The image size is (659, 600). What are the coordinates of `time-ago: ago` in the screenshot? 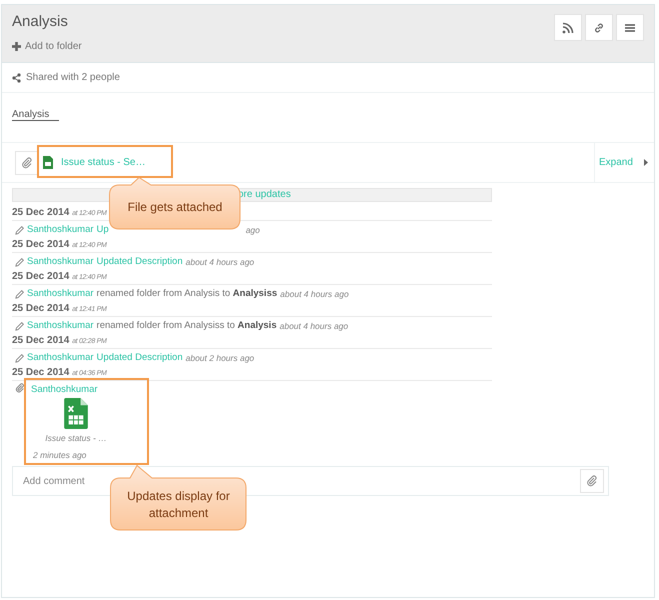 It's located at (253, 230).